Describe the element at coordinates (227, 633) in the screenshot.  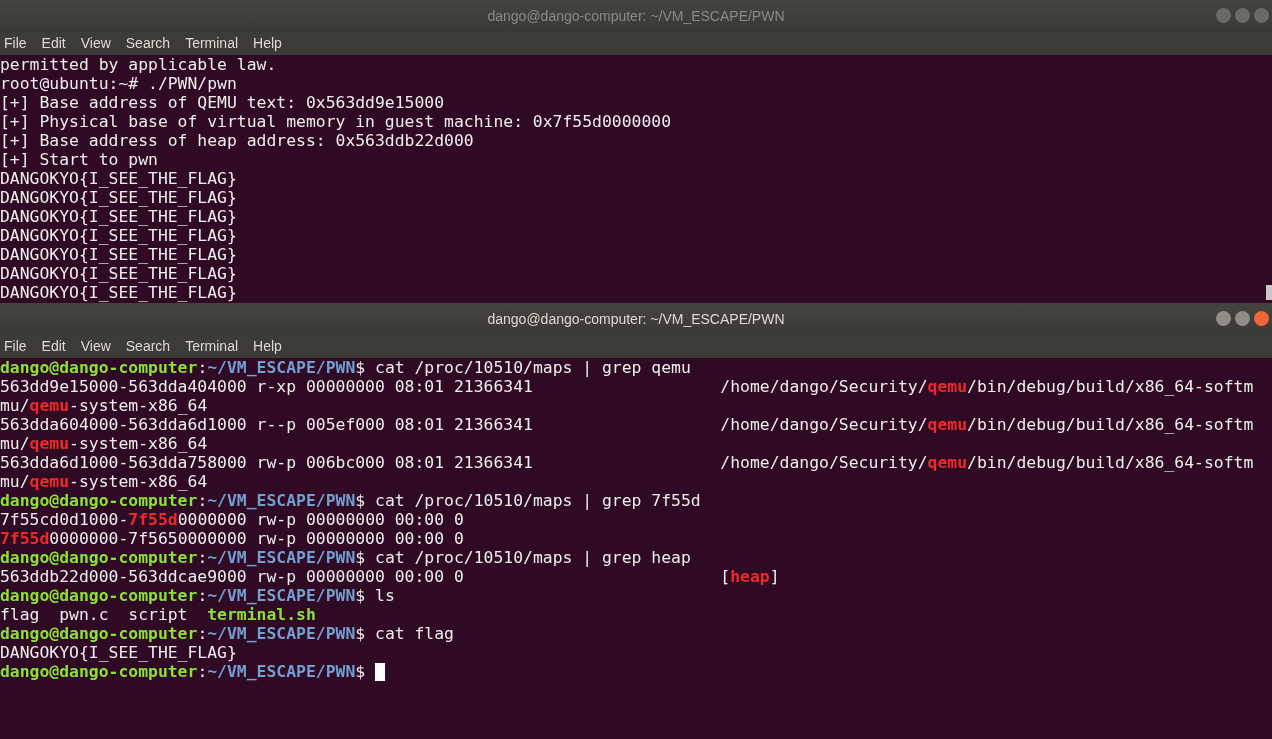
I see `terminal-line: dango@dango-computer:~/VM_ESCAPE/PWN$ cat flag` at that location.